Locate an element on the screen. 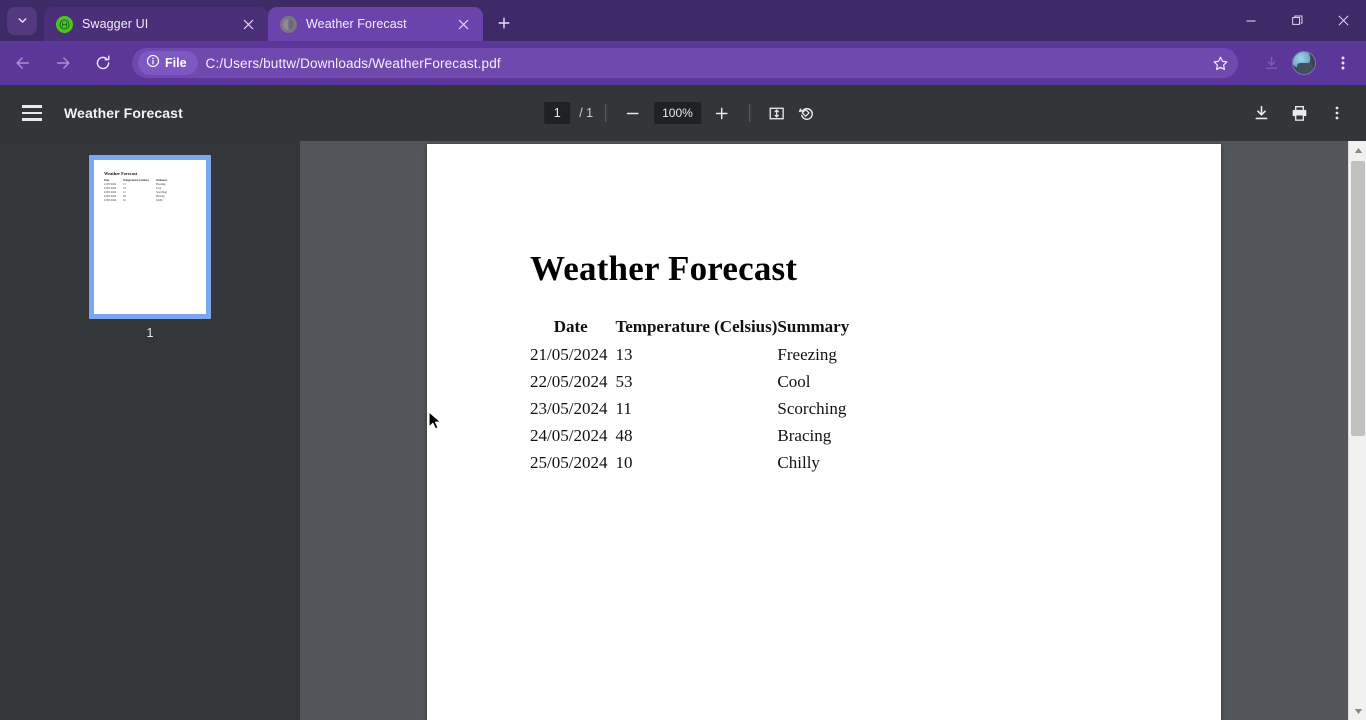 This screenshot has height=720, width=1366. cell-temperature: 53 is located at coordinates (624, 381).